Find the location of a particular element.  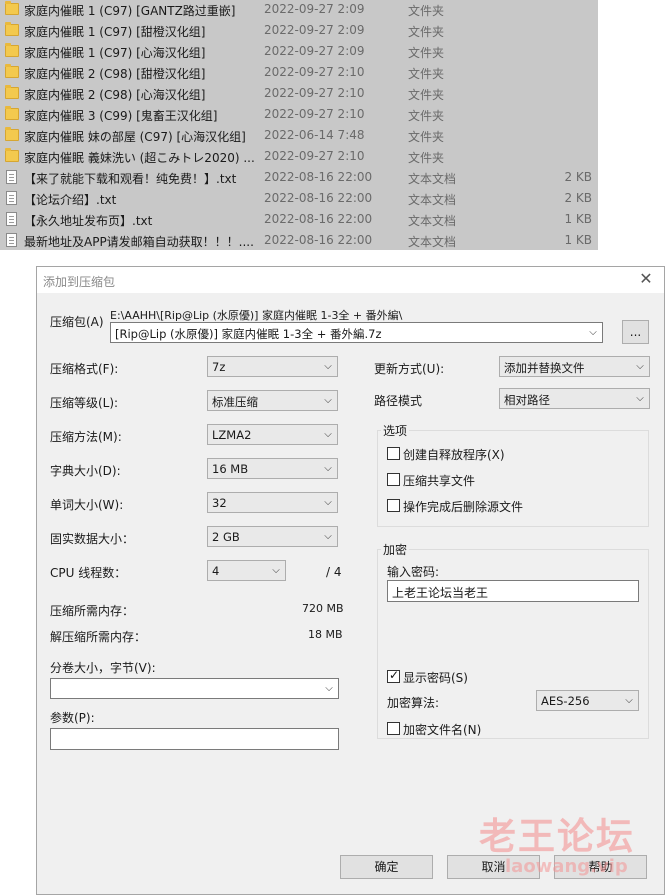

level-label: 压缩等级(L): is located at coordinates (84, 403).